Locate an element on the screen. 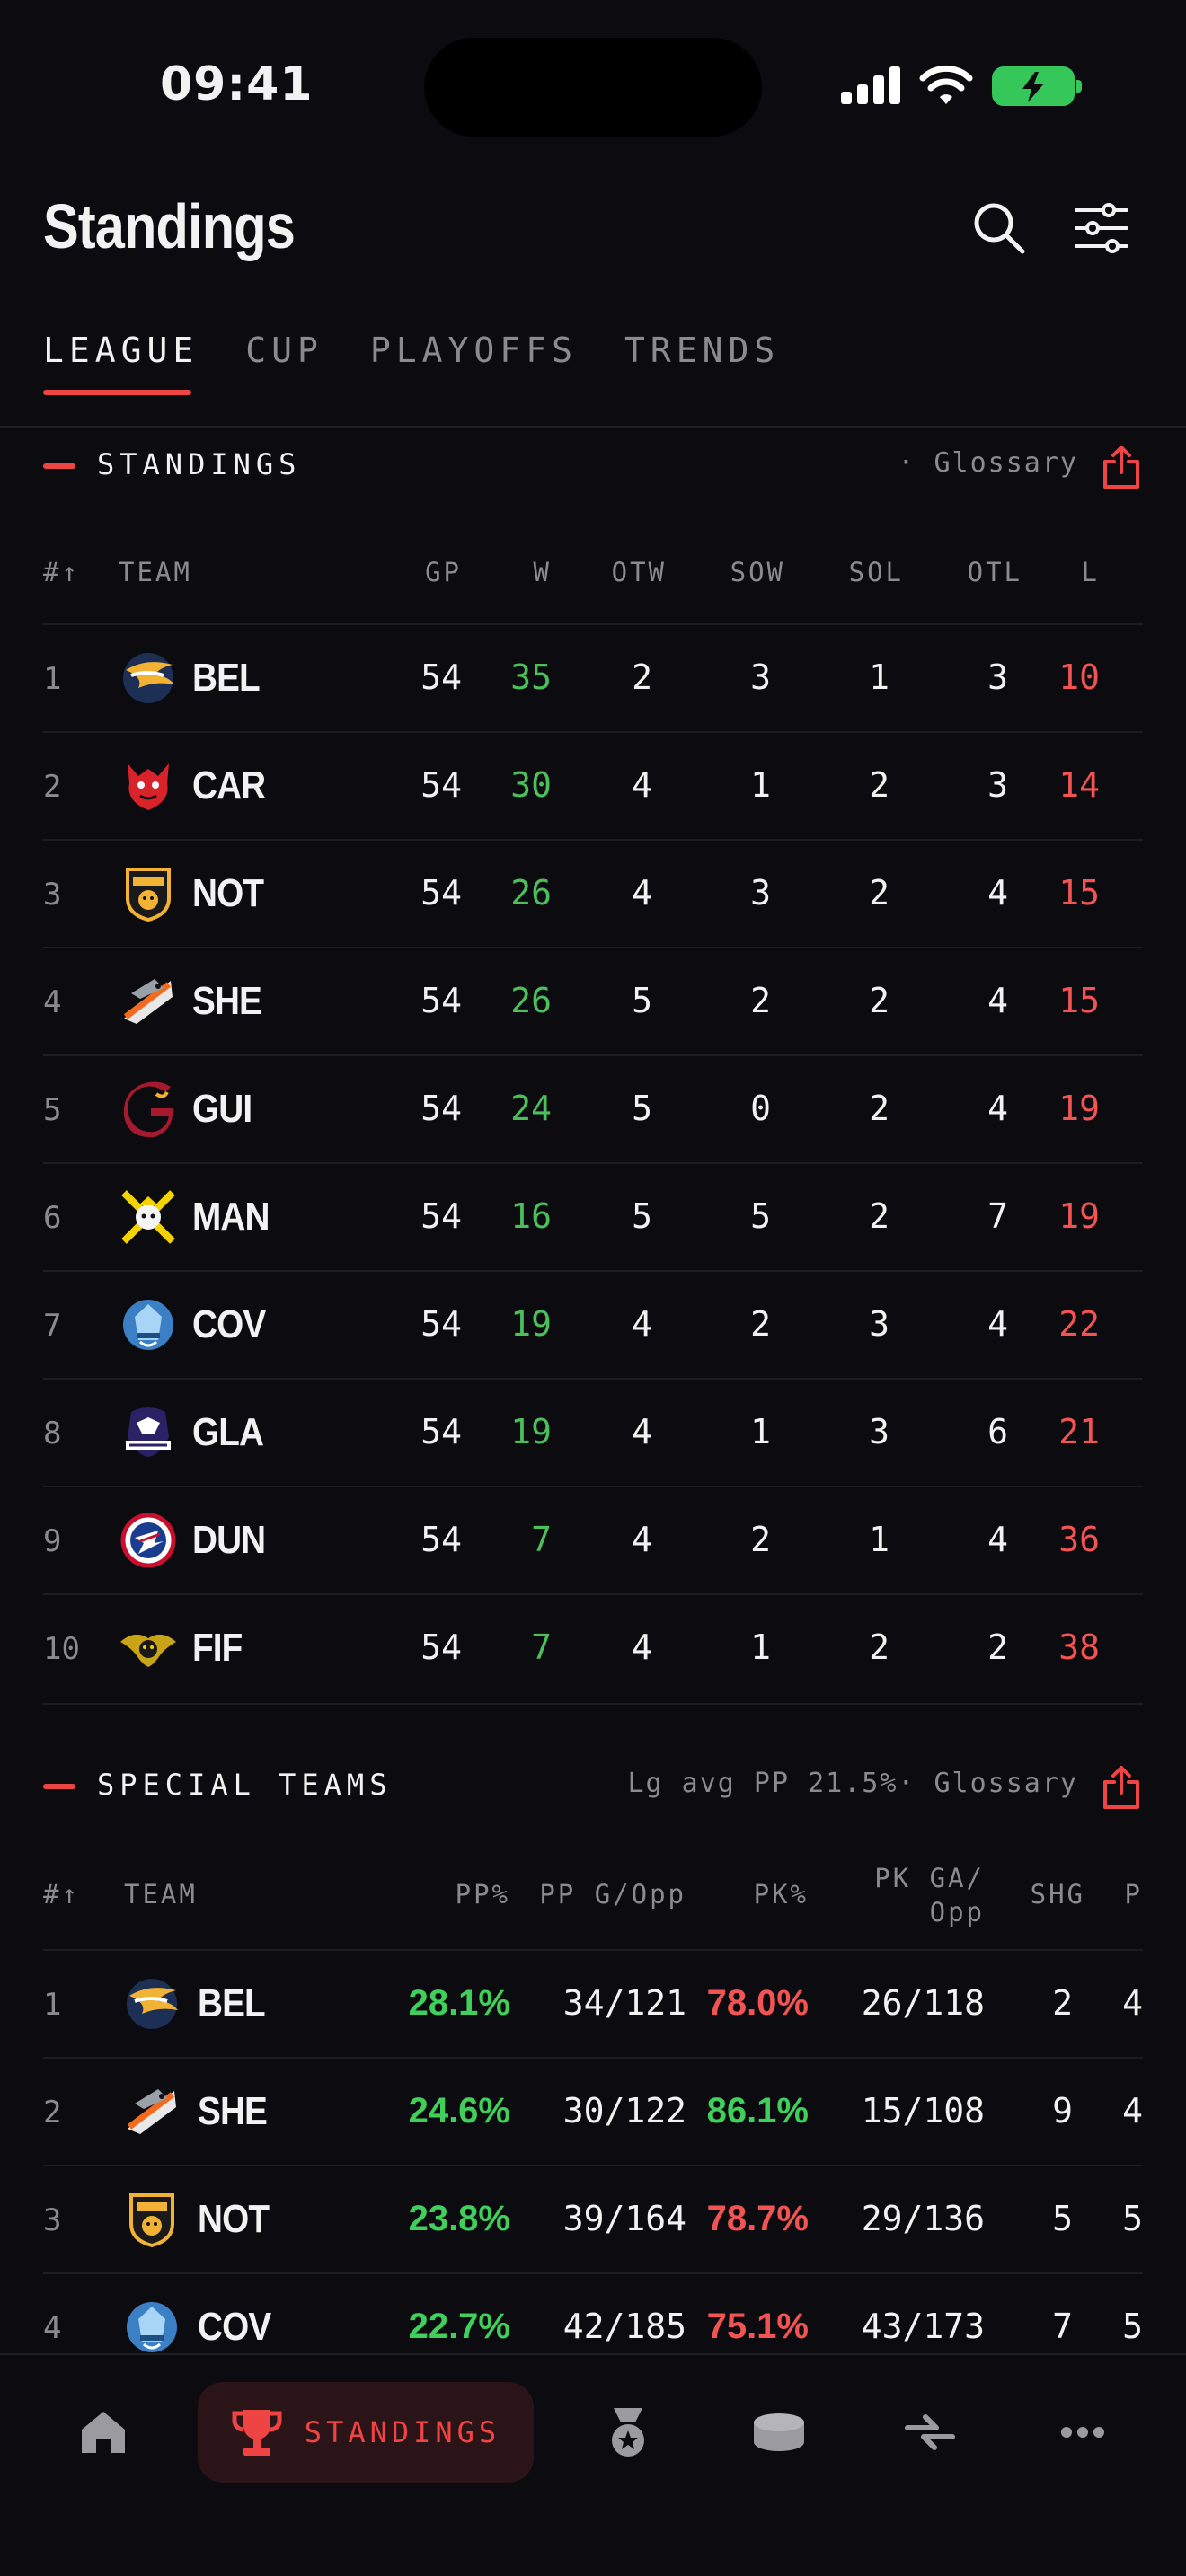  table-end-divider is located at coordinates (593, 1704).